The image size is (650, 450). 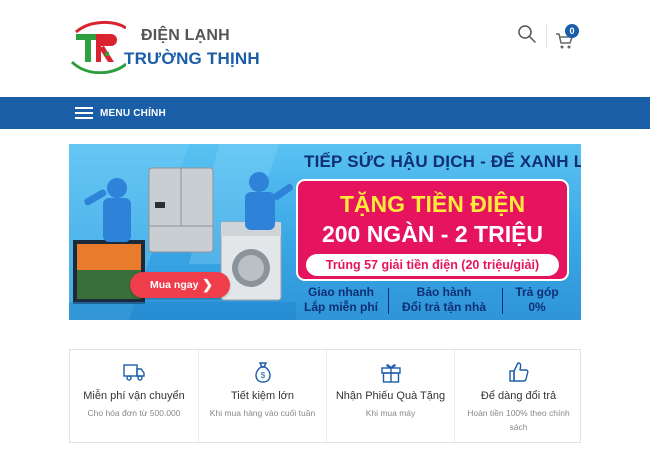 I want to click on feature-line: Lắp miễn phí, so click(x=340, y=307).